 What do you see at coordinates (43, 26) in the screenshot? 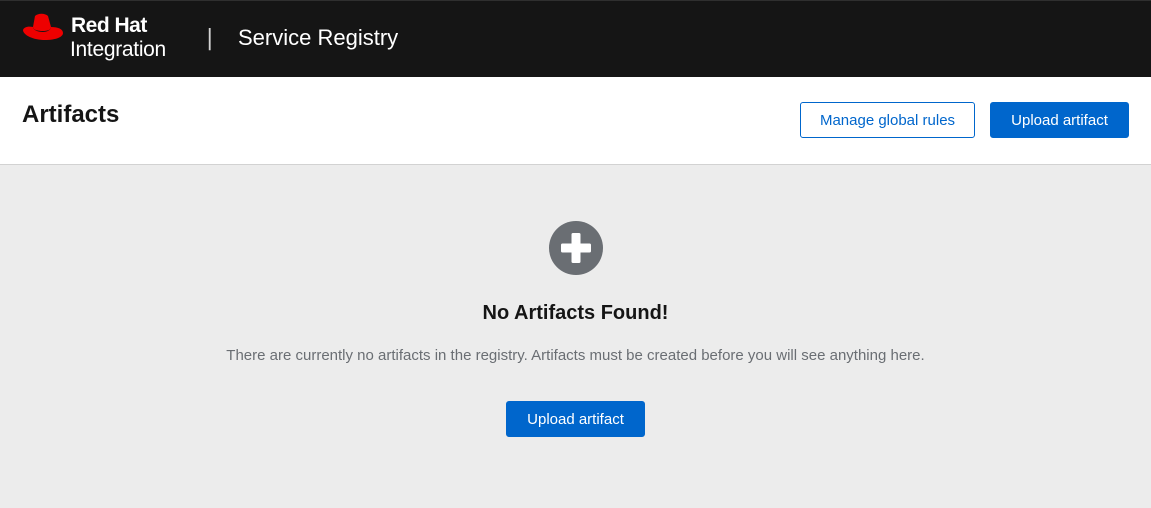
I see `red-hat-logo-icon` at bounding box center [43, 26].